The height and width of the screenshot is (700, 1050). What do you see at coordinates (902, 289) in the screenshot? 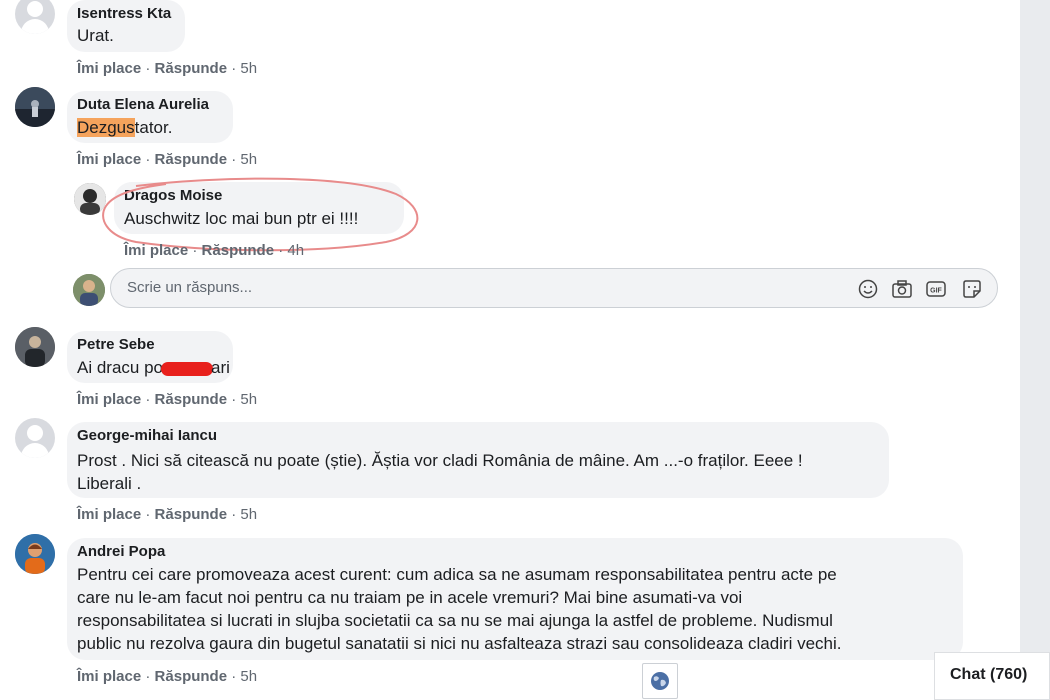
I see `camera-icon` at bounding box center [902, 289].